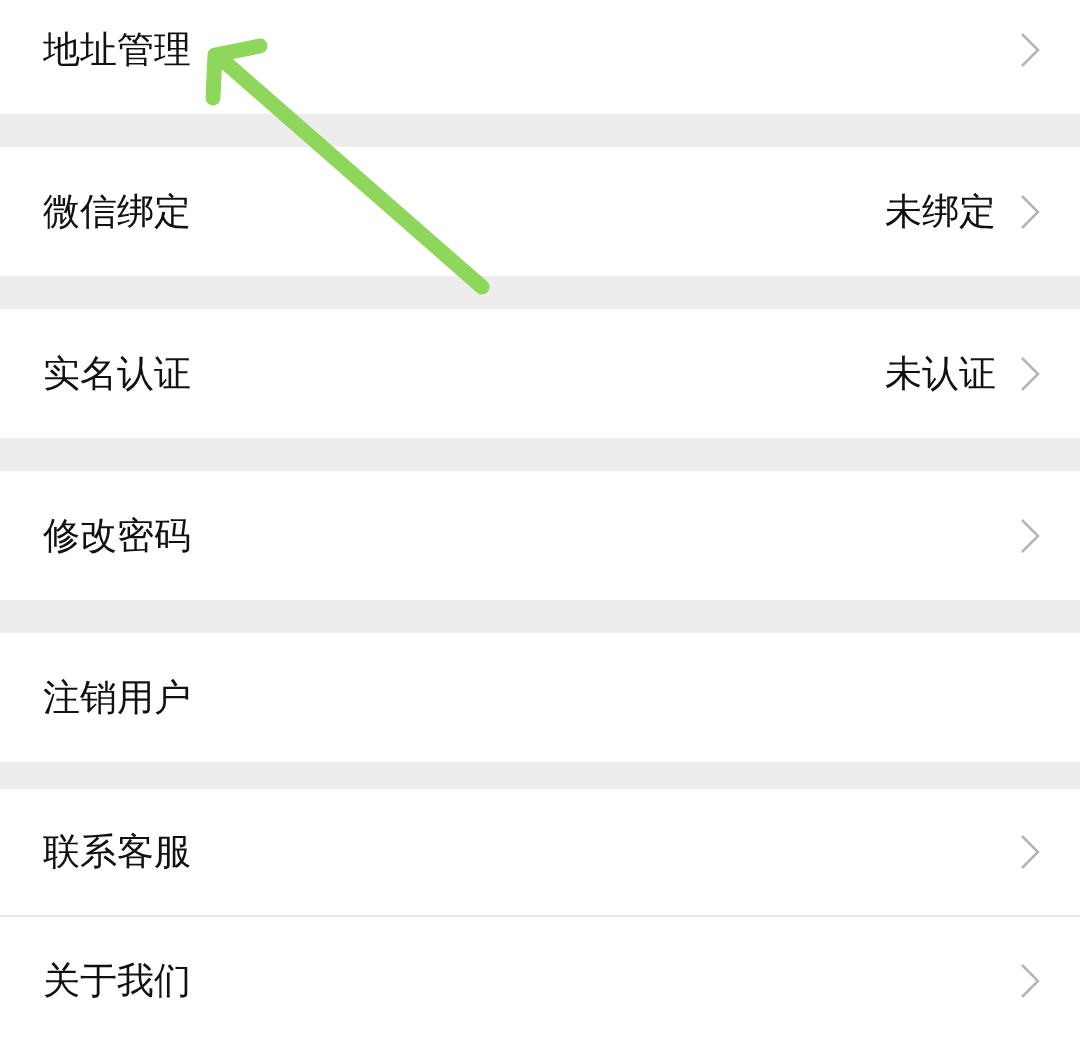  I want to click on row-label: 修改密码, so click(117, 535).